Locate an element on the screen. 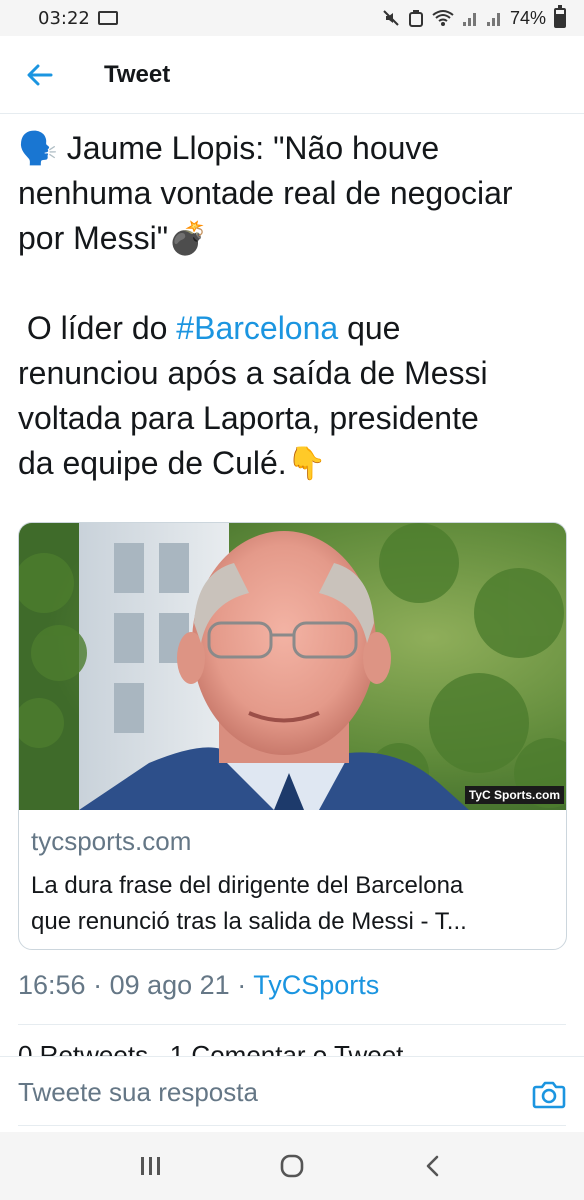 This screenshot has width=584, height=1200. tweet-stats: 0 Retweets 1 Comentar o Tweet is located at coordinates (288, 1048).